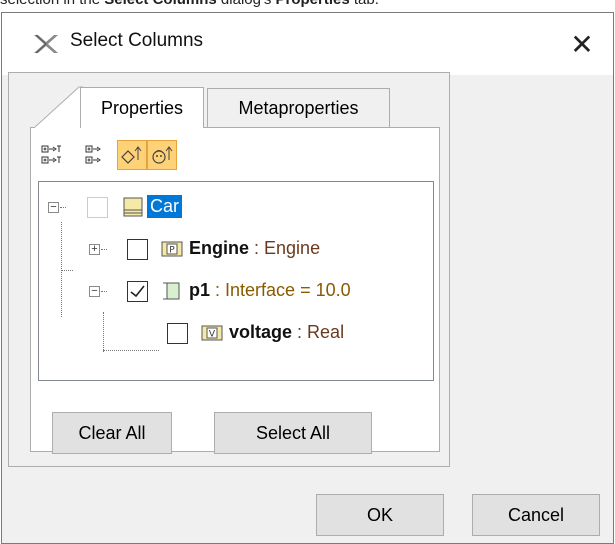 The image size is (615, 544). I want to click on ok-label: OK, so click(379, 514).